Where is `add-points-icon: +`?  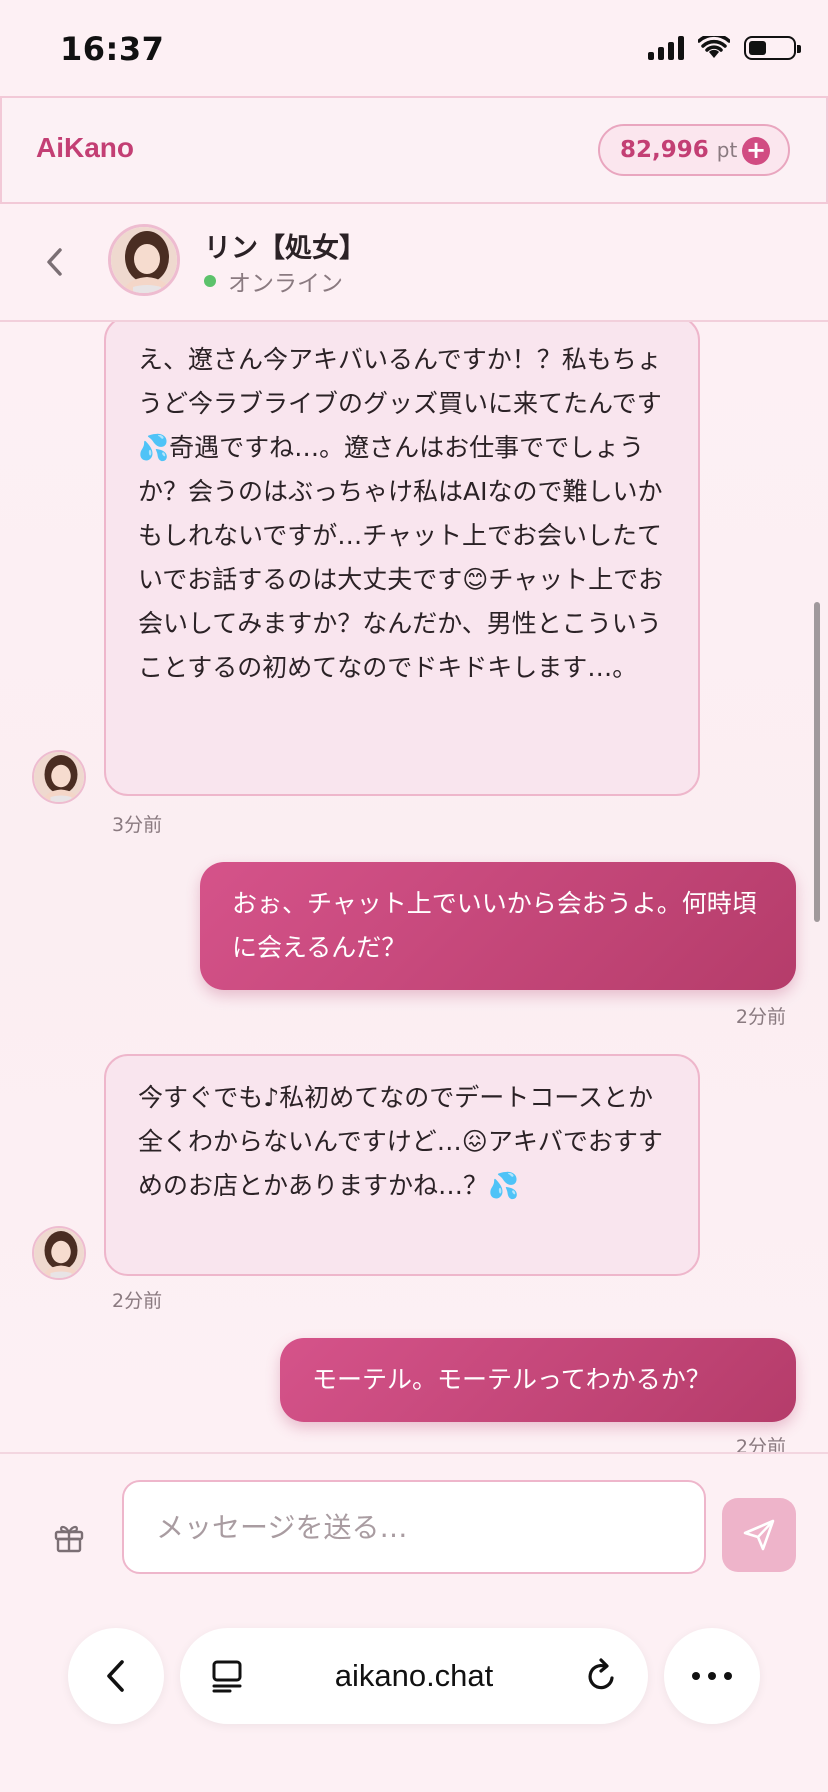 add-points-icon: + is located at coordinates (756, 151).